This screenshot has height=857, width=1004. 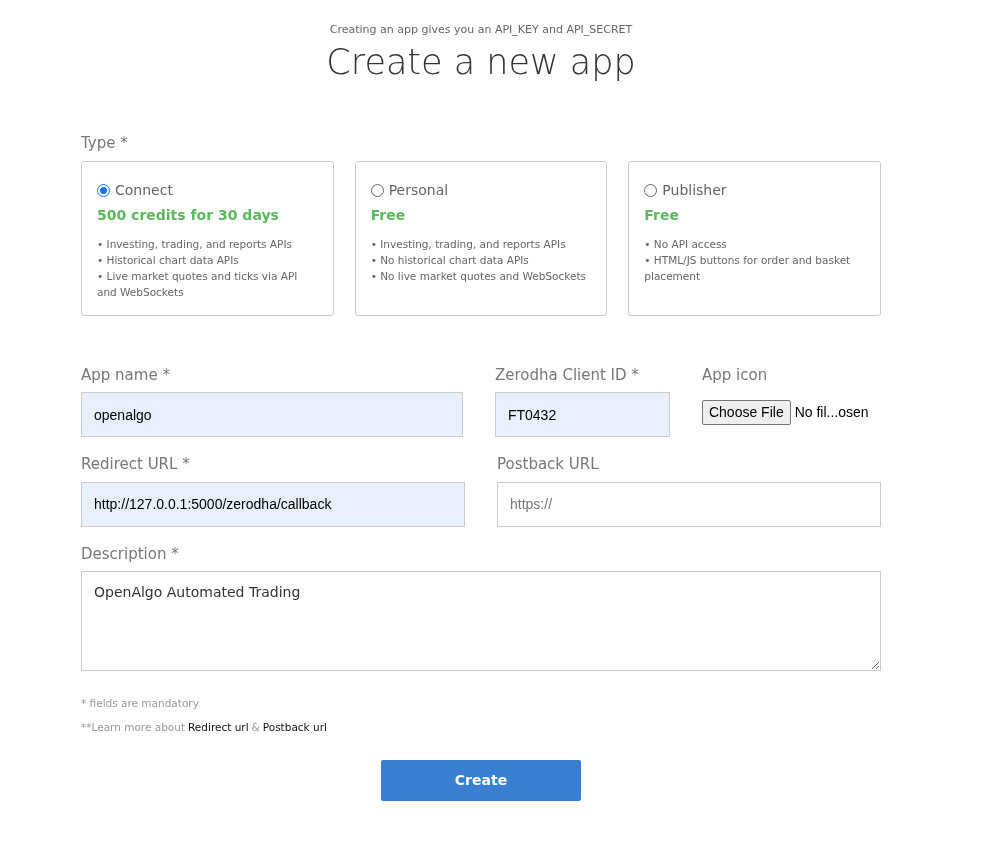 What do you see at coordinates (294, 728) in the screenshot?
I see `postback-url-link: Postback url` at bounding box center [294, 728].